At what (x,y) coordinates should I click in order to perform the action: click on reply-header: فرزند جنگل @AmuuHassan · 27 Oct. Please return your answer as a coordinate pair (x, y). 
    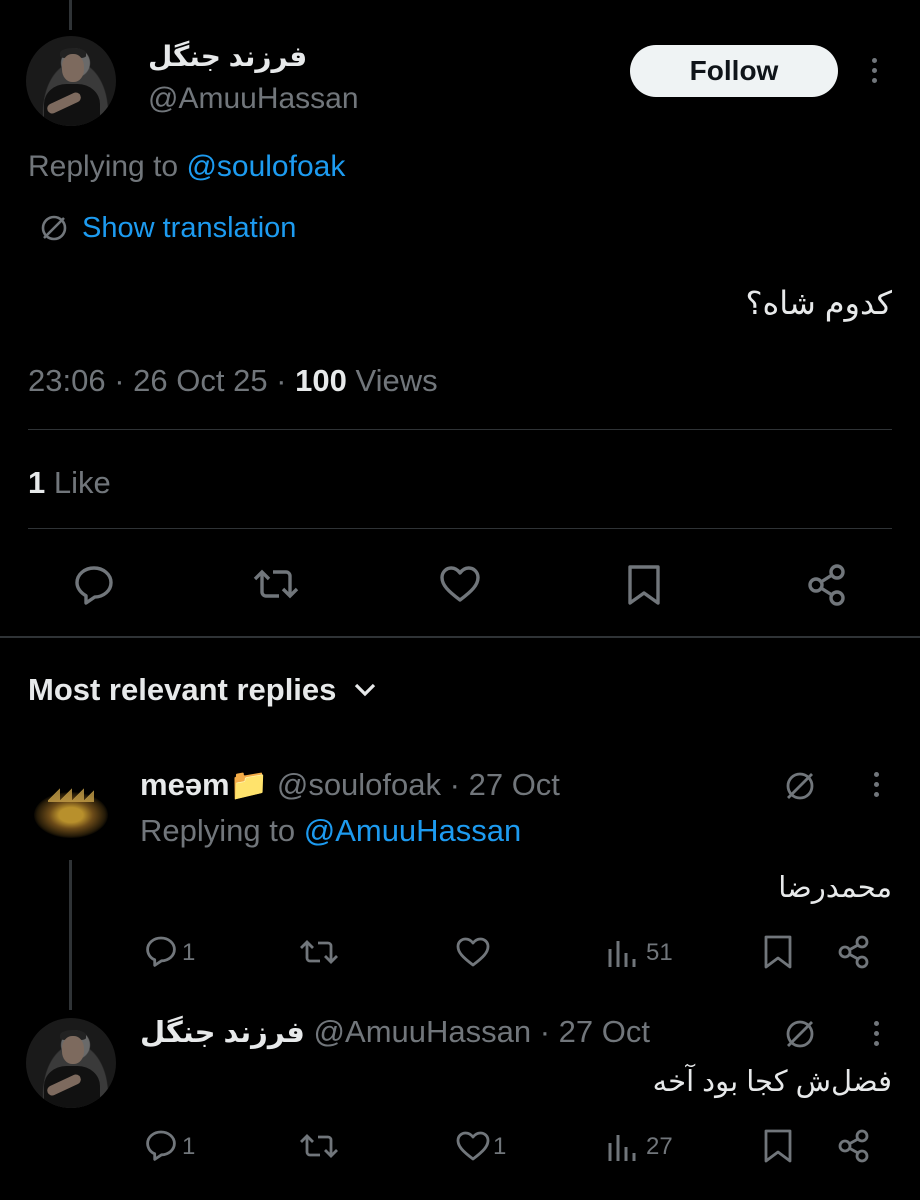
    Looking at the image, I should click on (395, 1032).